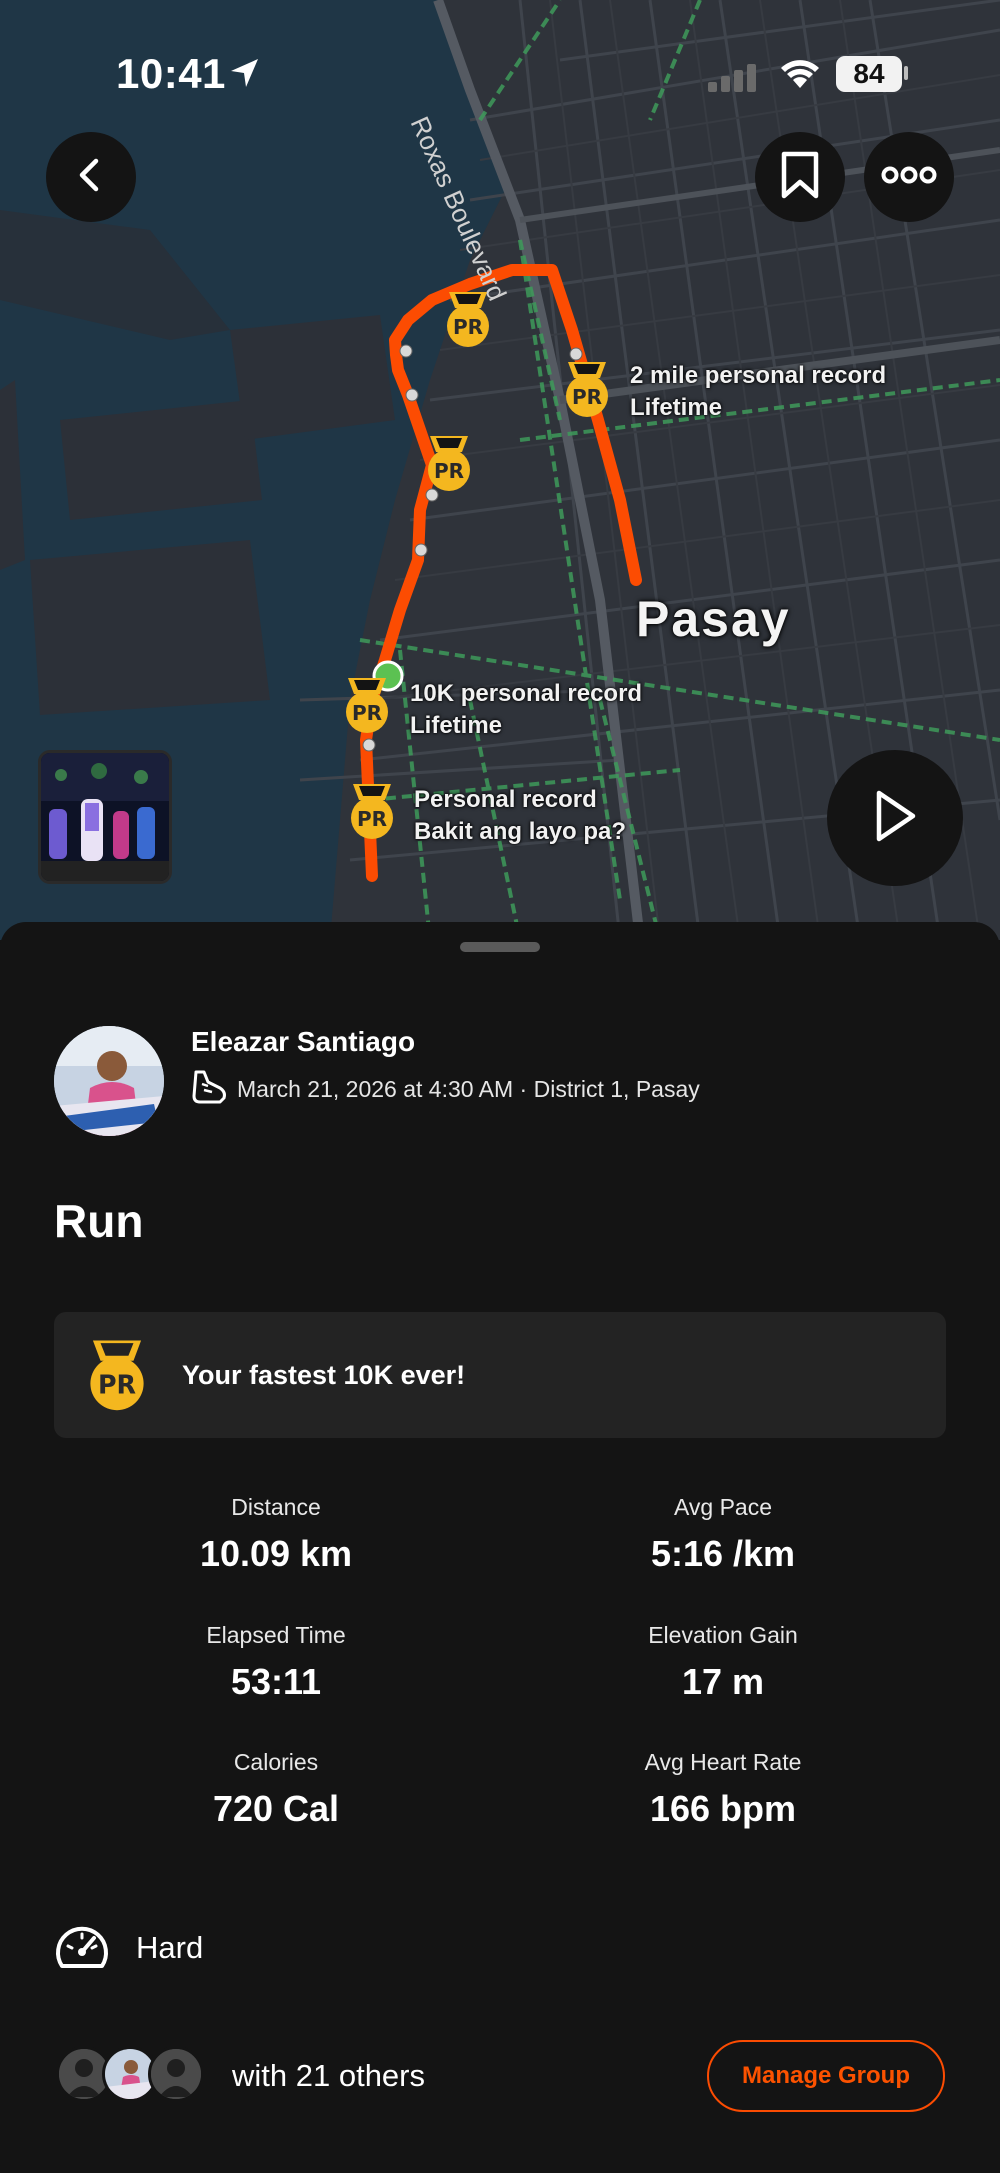  I want to click on bookmark-icon, so click(800, 177).